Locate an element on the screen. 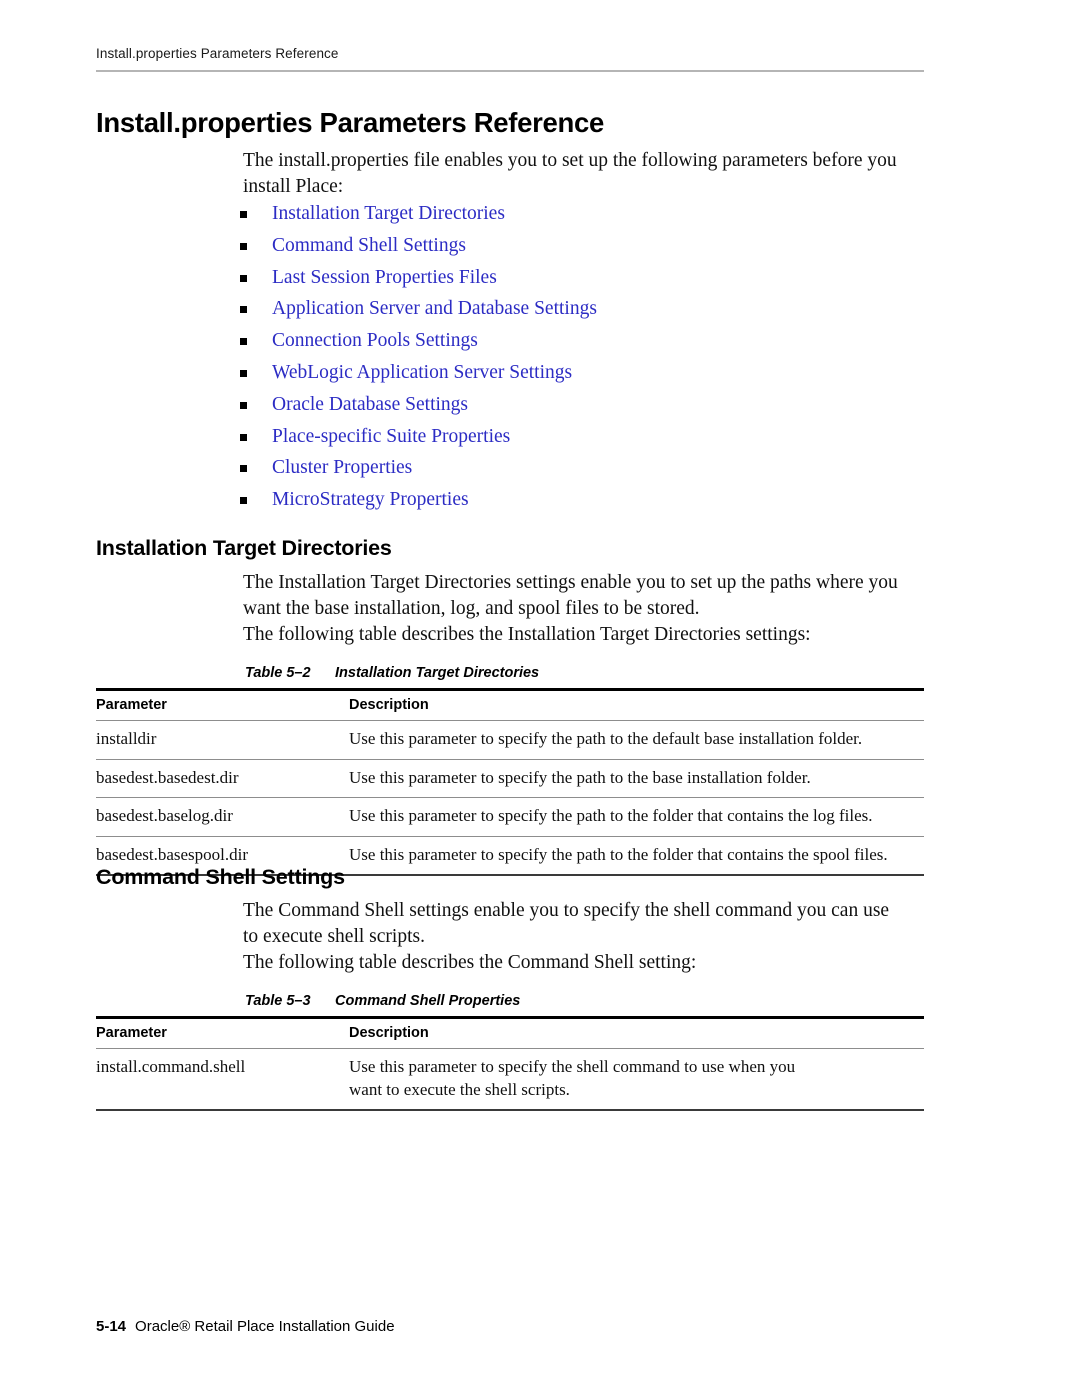 Image resolution: width=1080 pixels, height=1397 pixels. running-header: Install.properties Parameters Reference is located at coordinates (510, 59).